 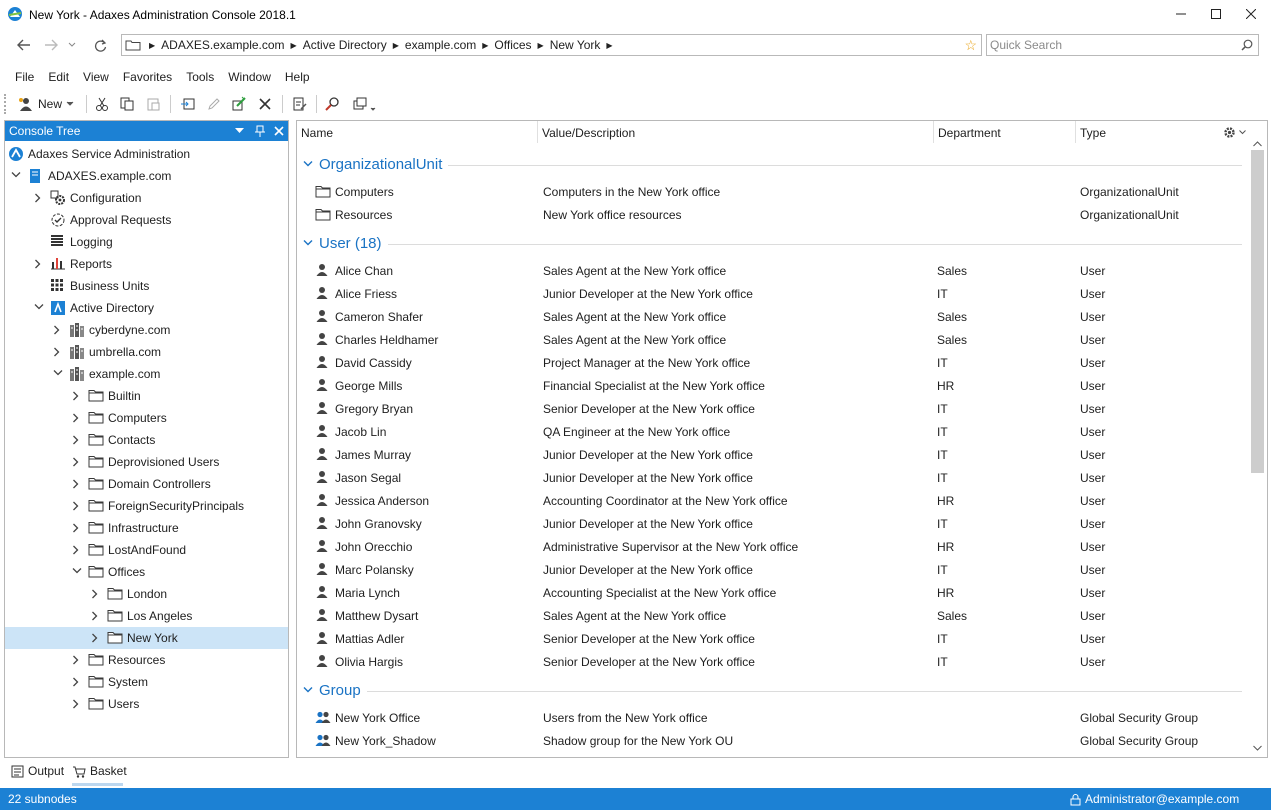 I want to click on tree-node: Deprovisioned Users, so click(x=146, y=462).